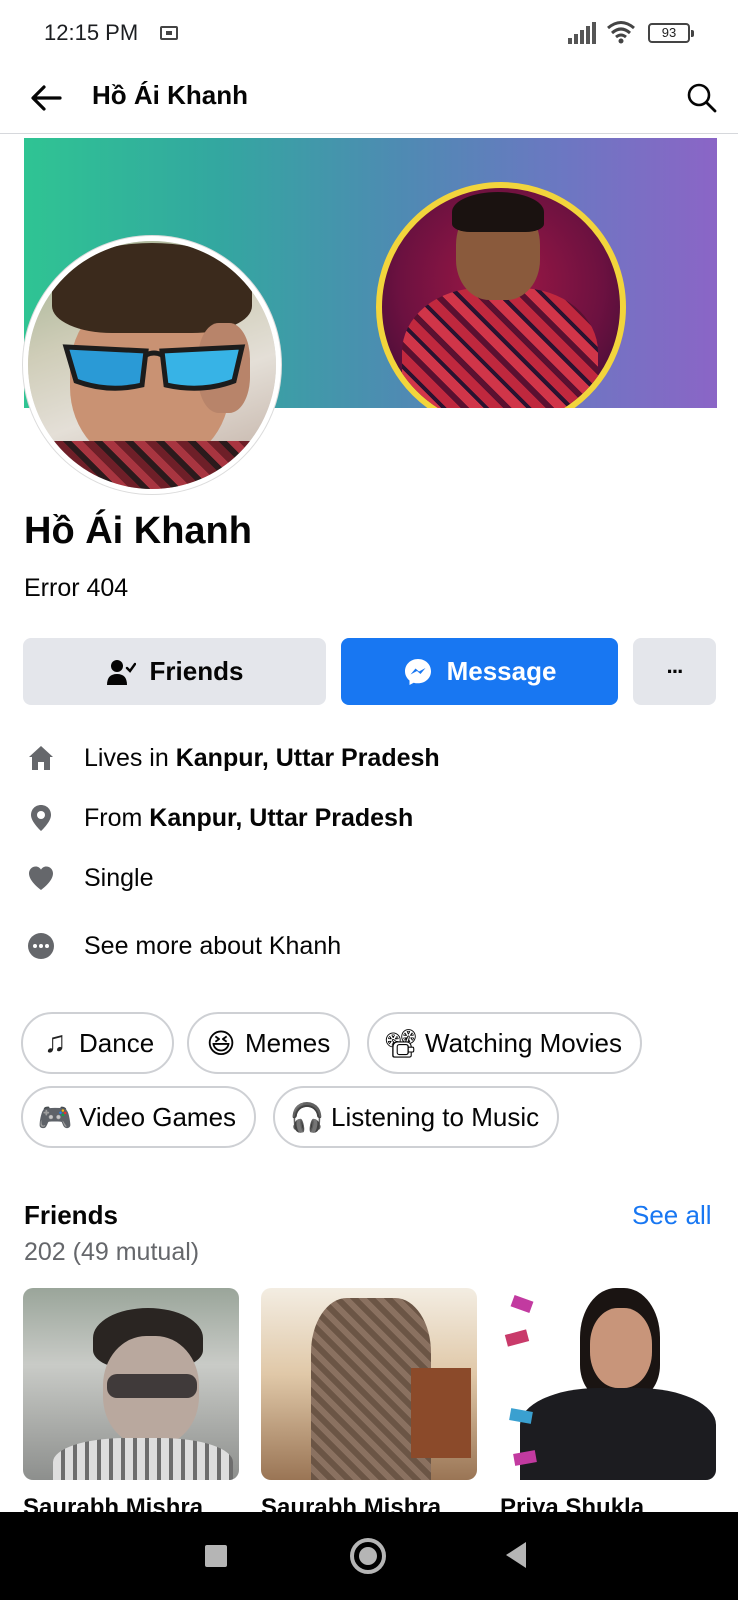  Describe the element at coordinates (117, 1042) in the screenshot. I see `hobby-label: Dance` at that location.